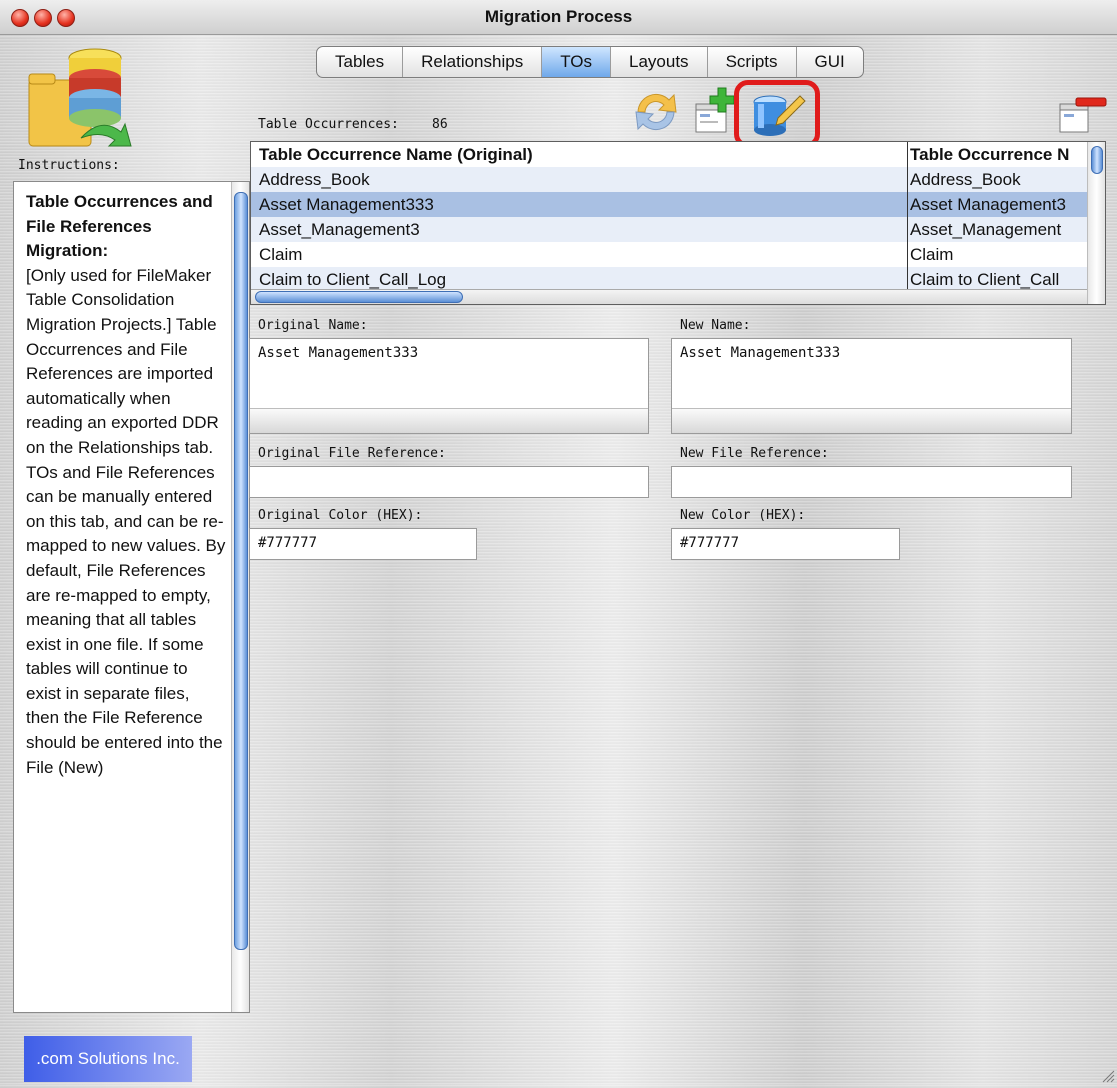  Describe the element at coordinates (241, 571) in the screenshot. I see `instructions-scroll-thumb` at that location.